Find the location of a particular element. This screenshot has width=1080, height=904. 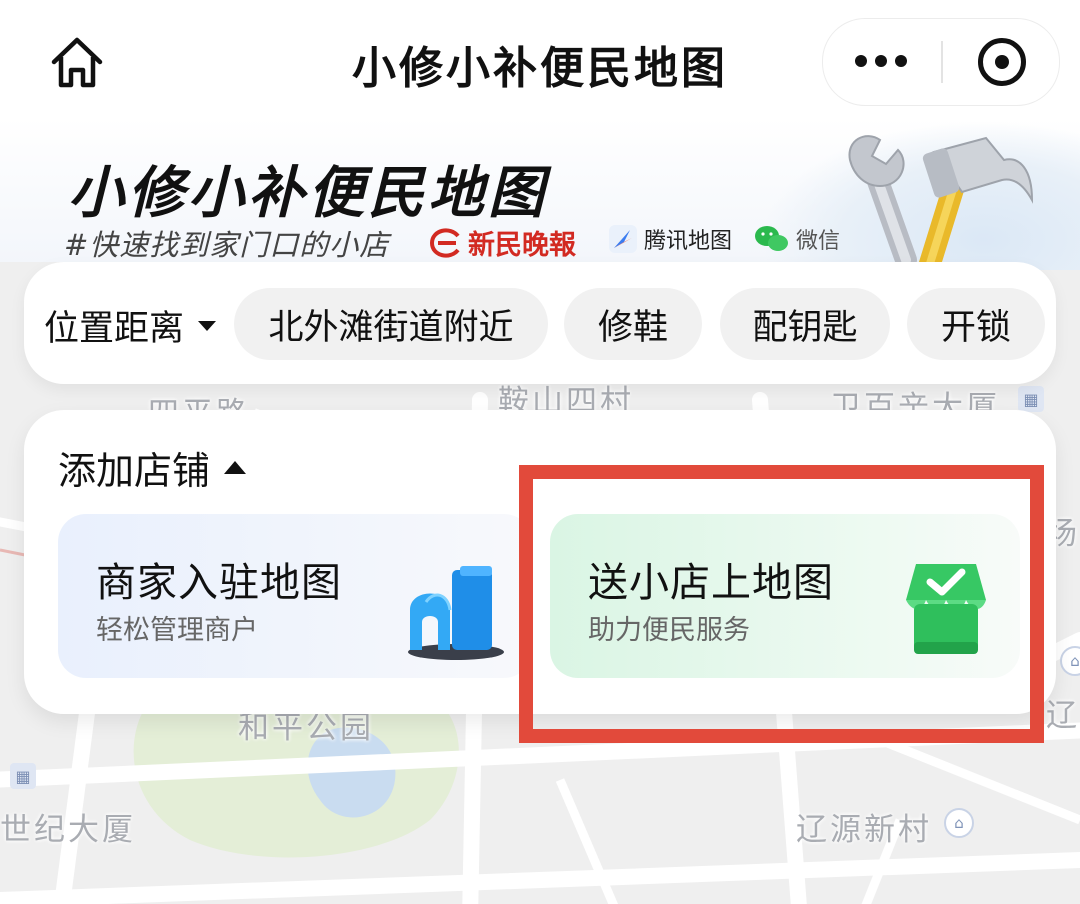

more-dots-icon is located at coordinates (861, 61).